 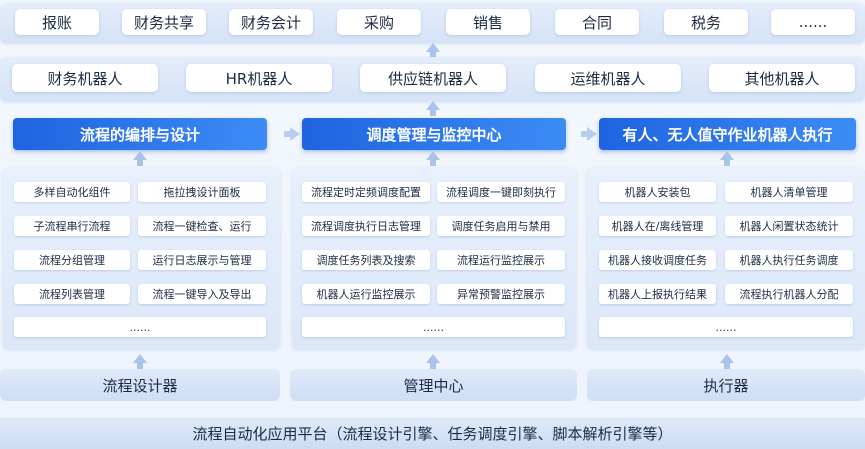 What do you see at coordinates (140, 134) in the screenshot?
I see `header-flow-design: 流程的编排与设计` at bounding box center [140, 134].